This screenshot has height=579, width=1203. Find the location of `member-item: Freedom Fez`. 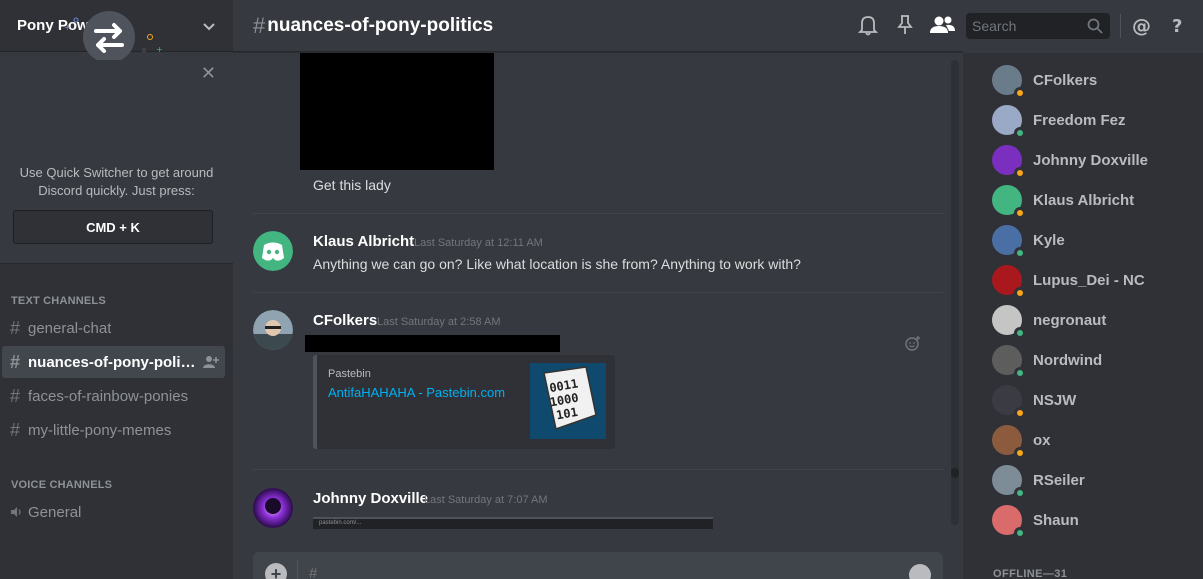

member-item: Freedom Fez is located at coordinates (1059, 120).